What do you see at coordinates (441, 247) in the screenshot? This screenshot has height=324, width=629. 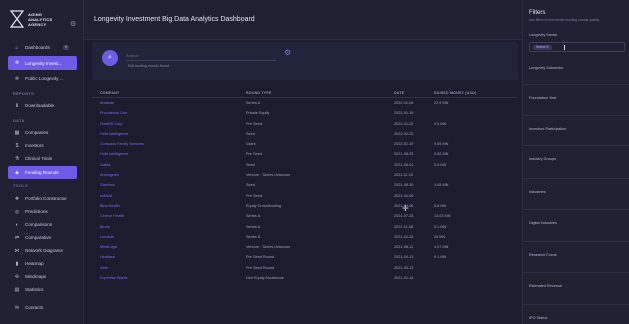 I see `raised-money-cell: 4.07 MN` at bounding box center [441, 247].